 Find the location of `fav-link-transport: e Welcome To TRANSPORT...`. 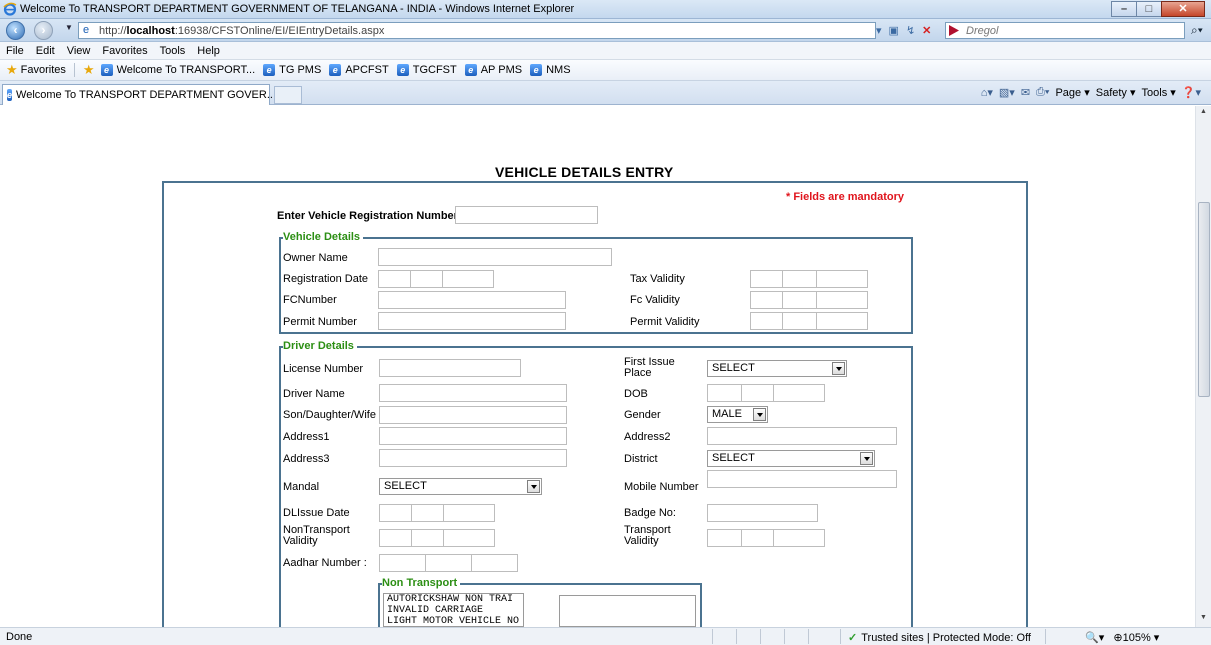

fav-link-transport: e Welcome To TRANSPORT... is located at coordinates (177, 70).